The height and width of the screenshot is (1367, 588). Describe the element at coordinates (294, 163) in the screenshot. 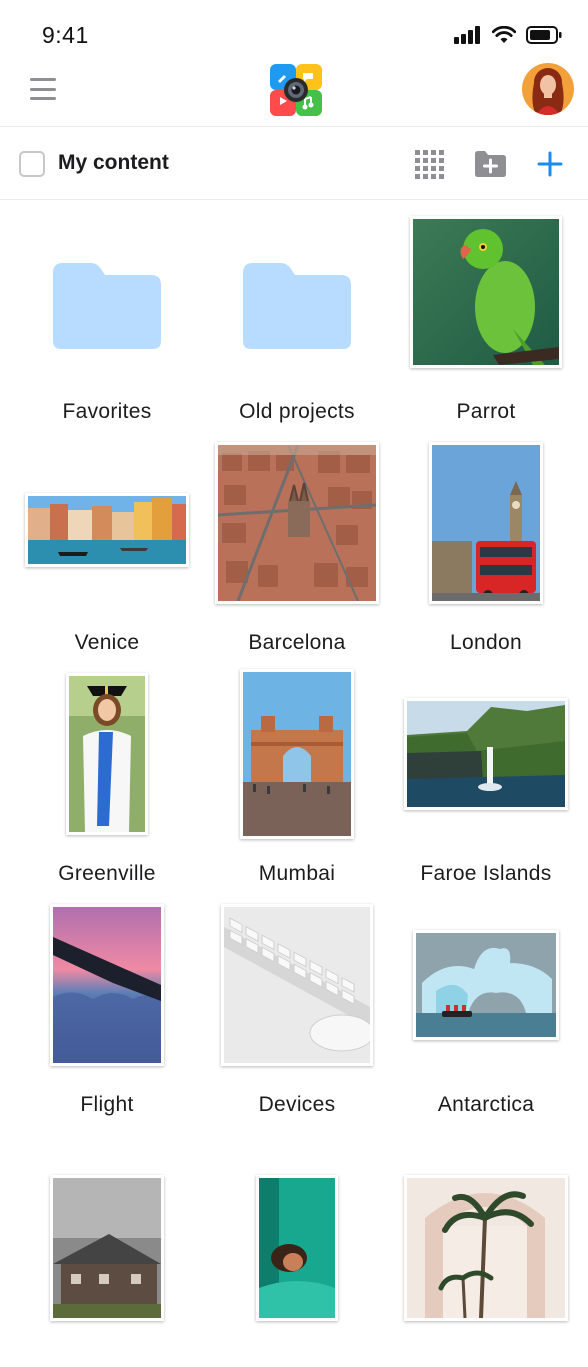

I see `content-toolbar: My content` at that location.